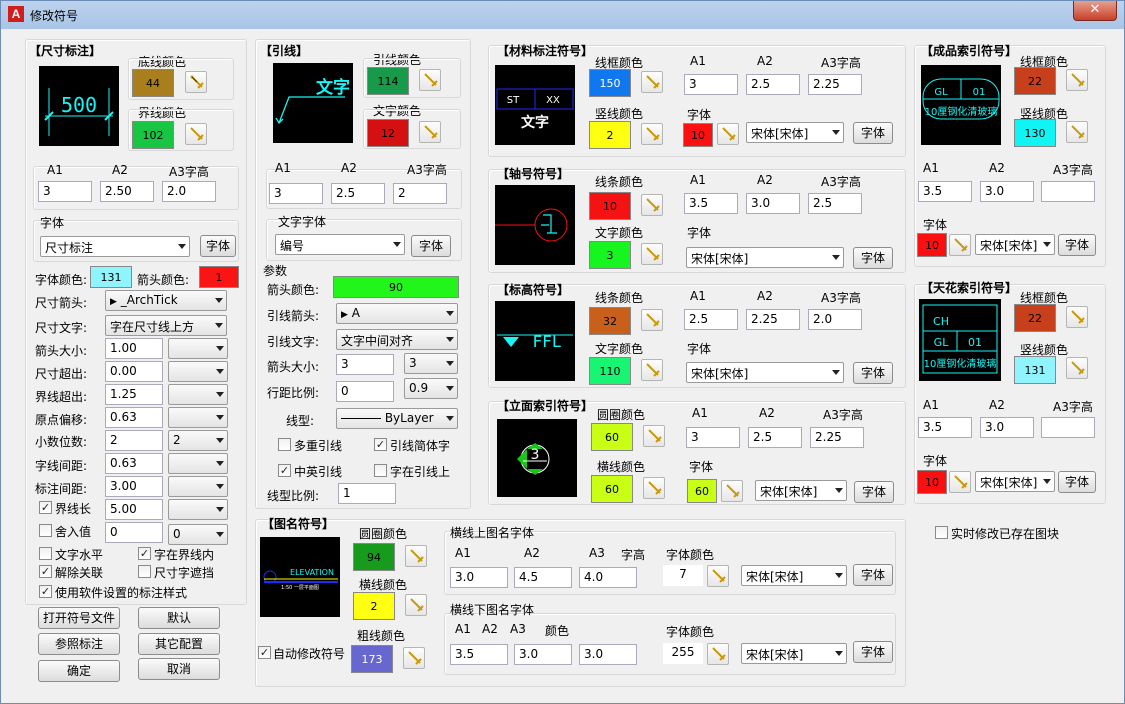 The height and width of the screenshot is (704, 1125). Describe the element at coordinates (144, 553) in the screenshot. I see `text-in-ext-checkbox: ✓` at that location.